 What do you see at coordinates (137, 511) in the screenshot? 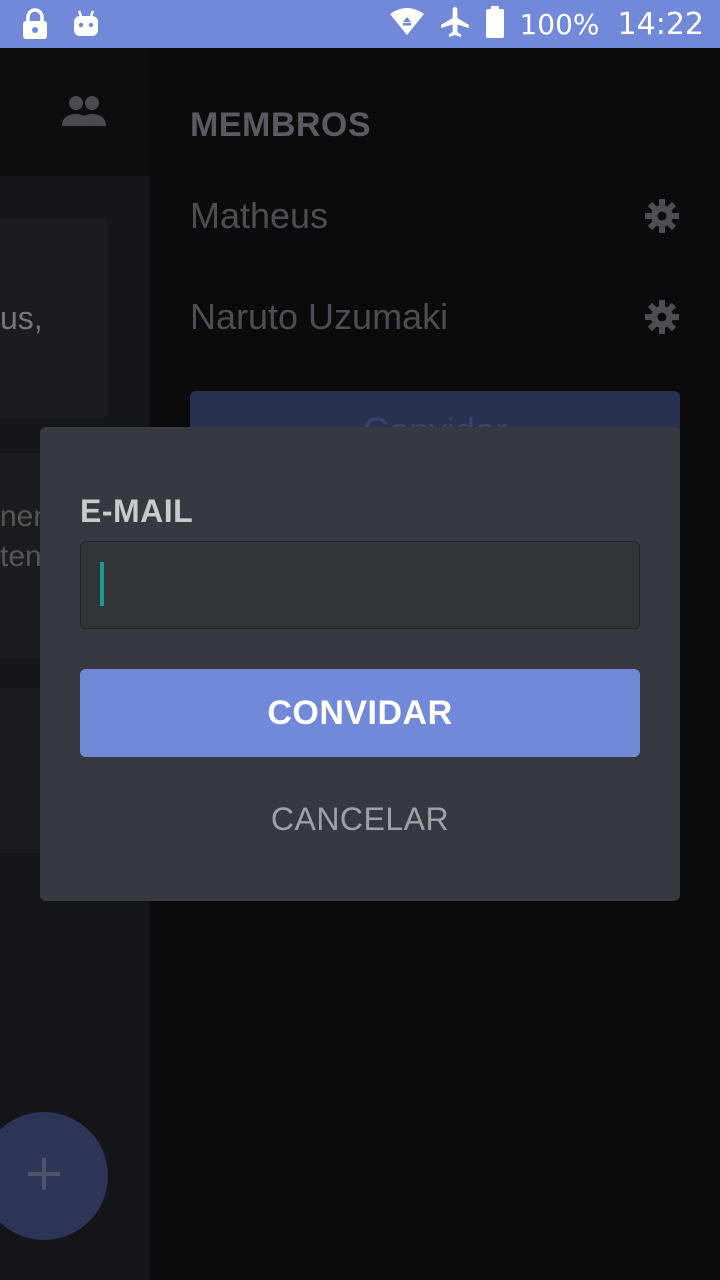
I see `email-label: E-MAIL` at bounding box center [137, 511].